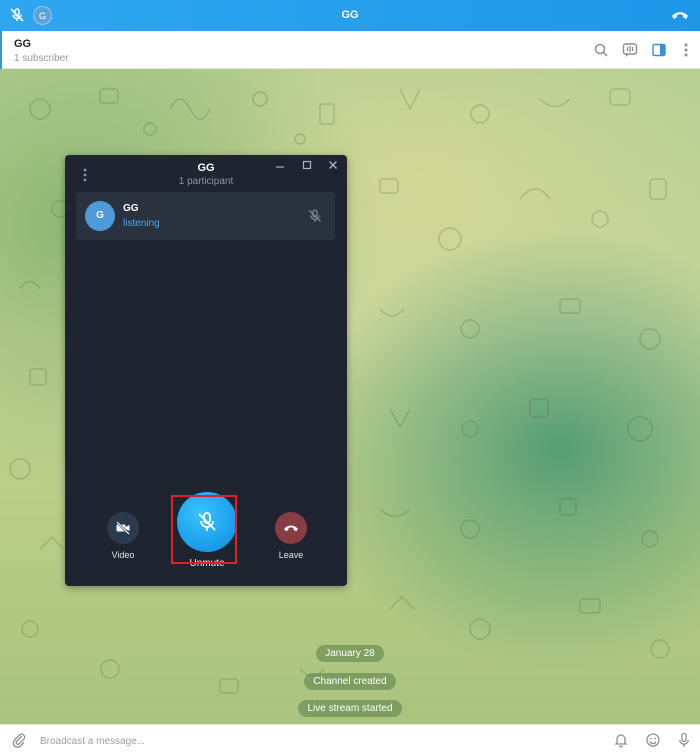 The height and width of the screenshot is (754, 700). What do you see at coordinates (100, 216) in the screenshot?
I see `participant-avatar: G` at bounding box center [100, 216].